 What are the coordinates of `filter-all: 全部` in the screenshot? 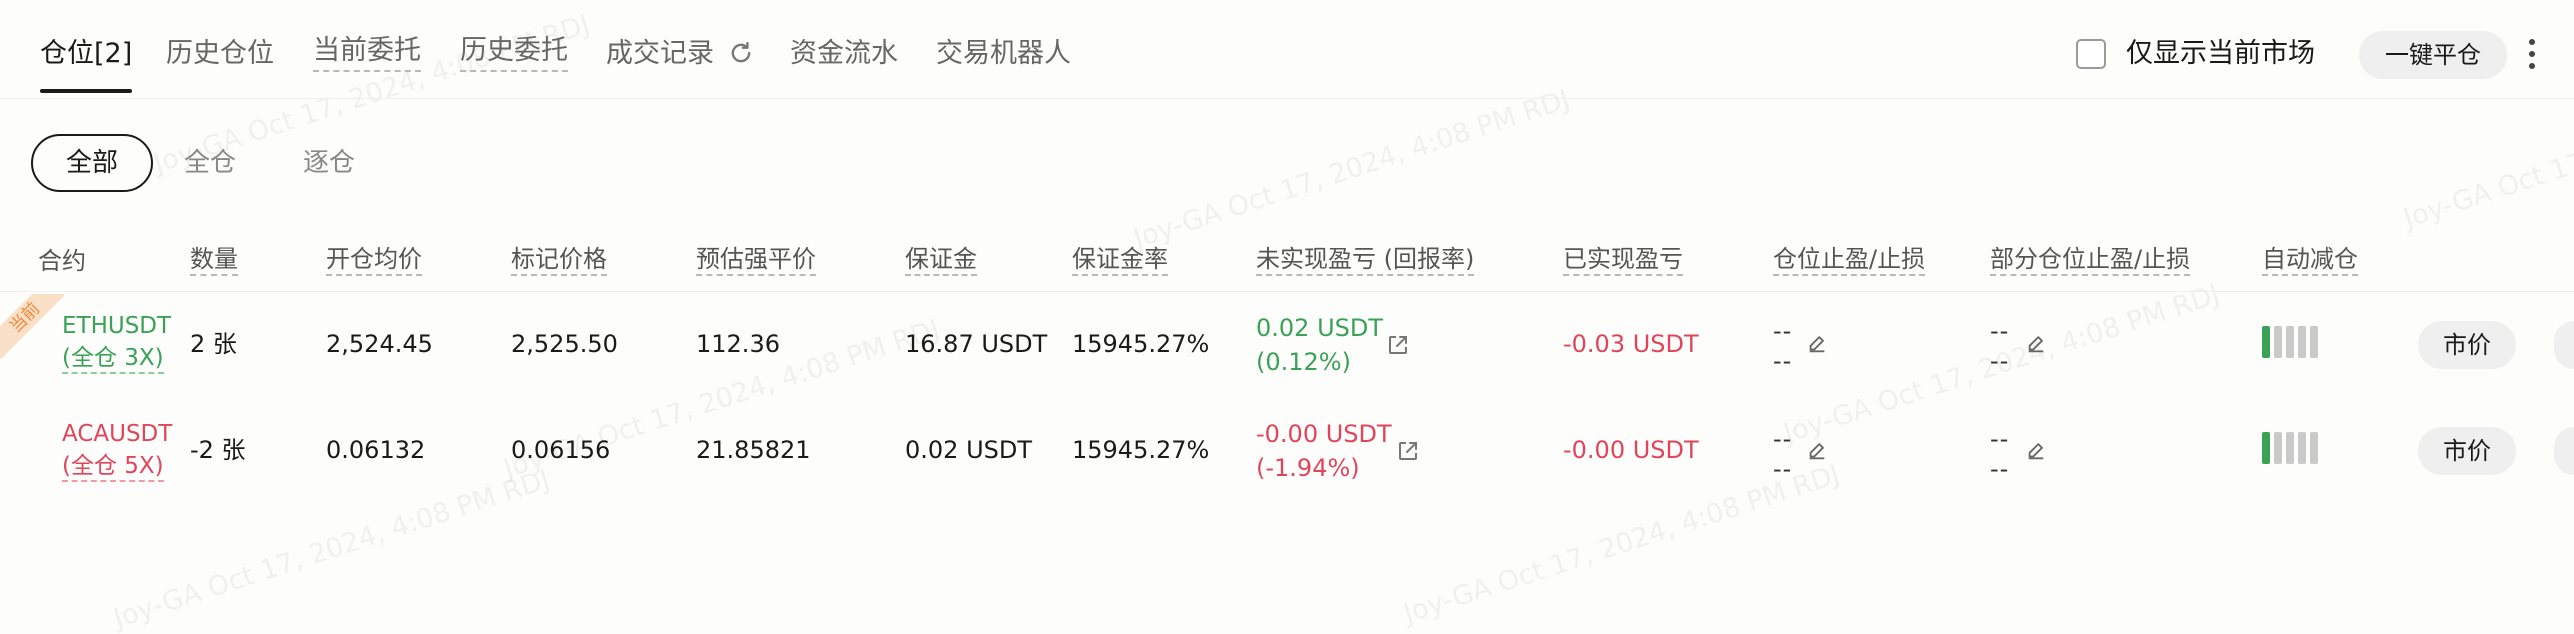 It's located at (92, 163).